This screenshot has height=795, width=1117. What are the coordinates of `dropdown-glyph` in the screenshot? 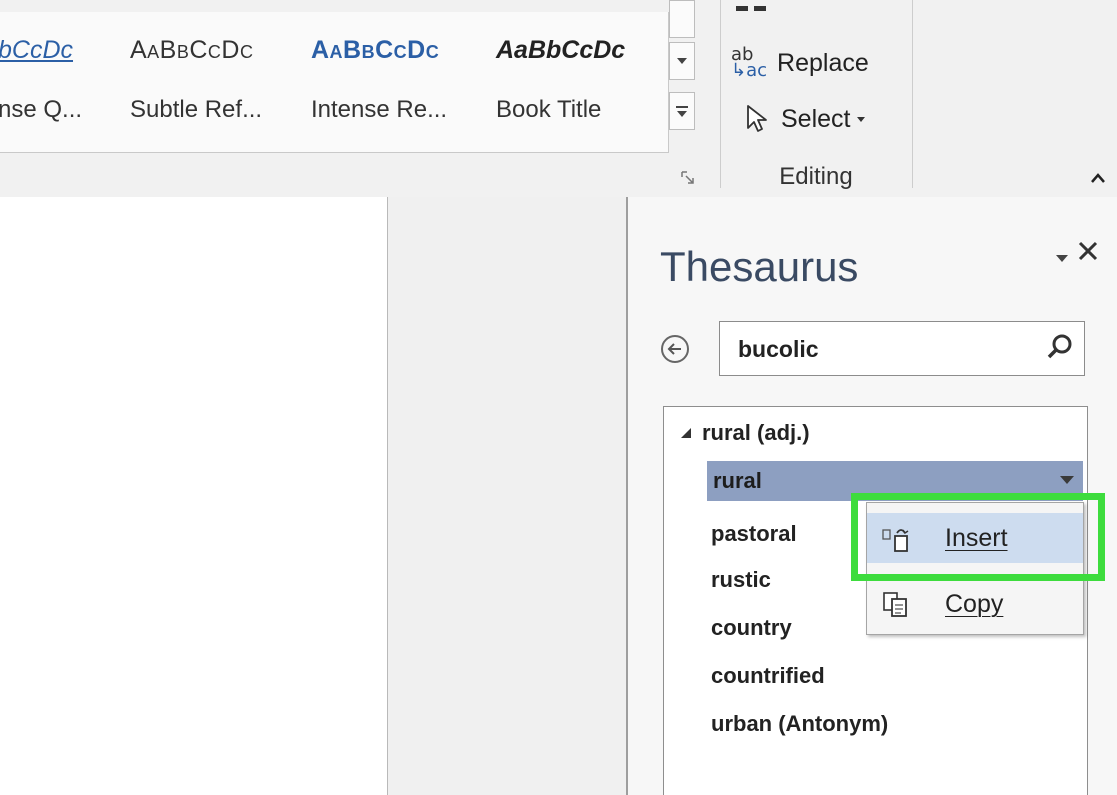 It's located at (1067, 480).